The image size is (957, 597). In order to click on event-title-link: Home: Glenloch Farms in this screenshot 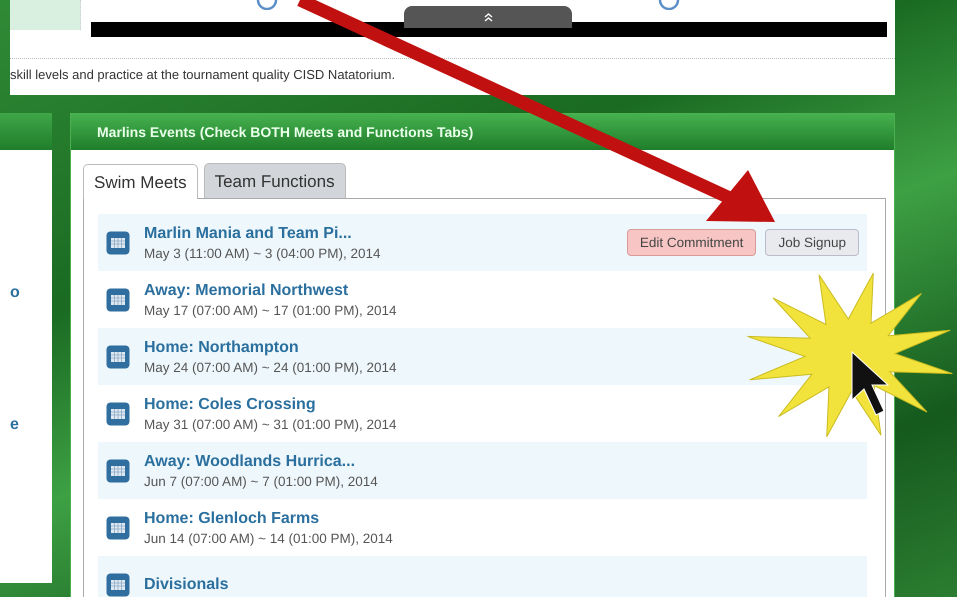, I will do `click(268, 519)`.